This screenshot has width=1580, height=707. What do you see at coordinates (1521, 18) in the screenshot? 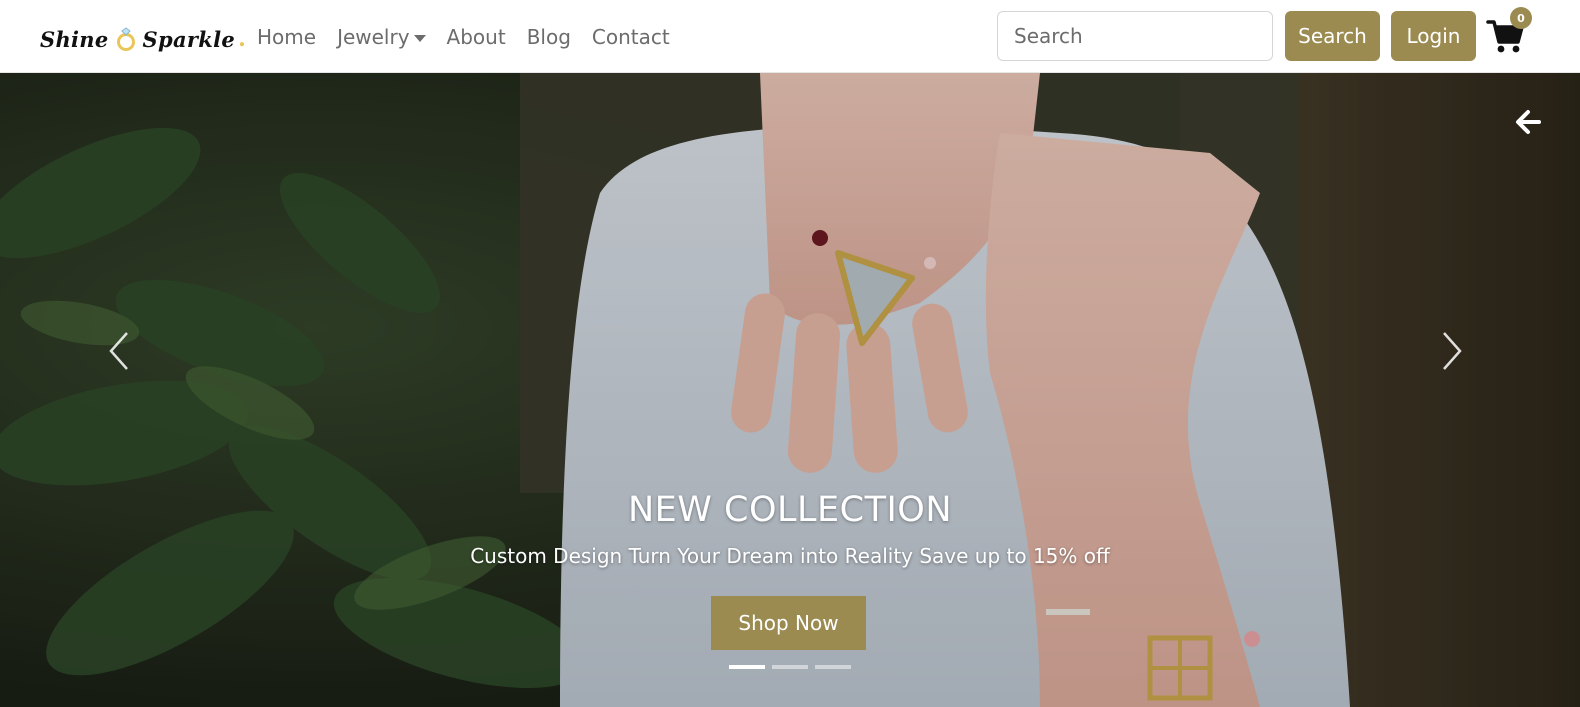
I see `cart-count-badge: 0` at bounding box center [1521, 18].